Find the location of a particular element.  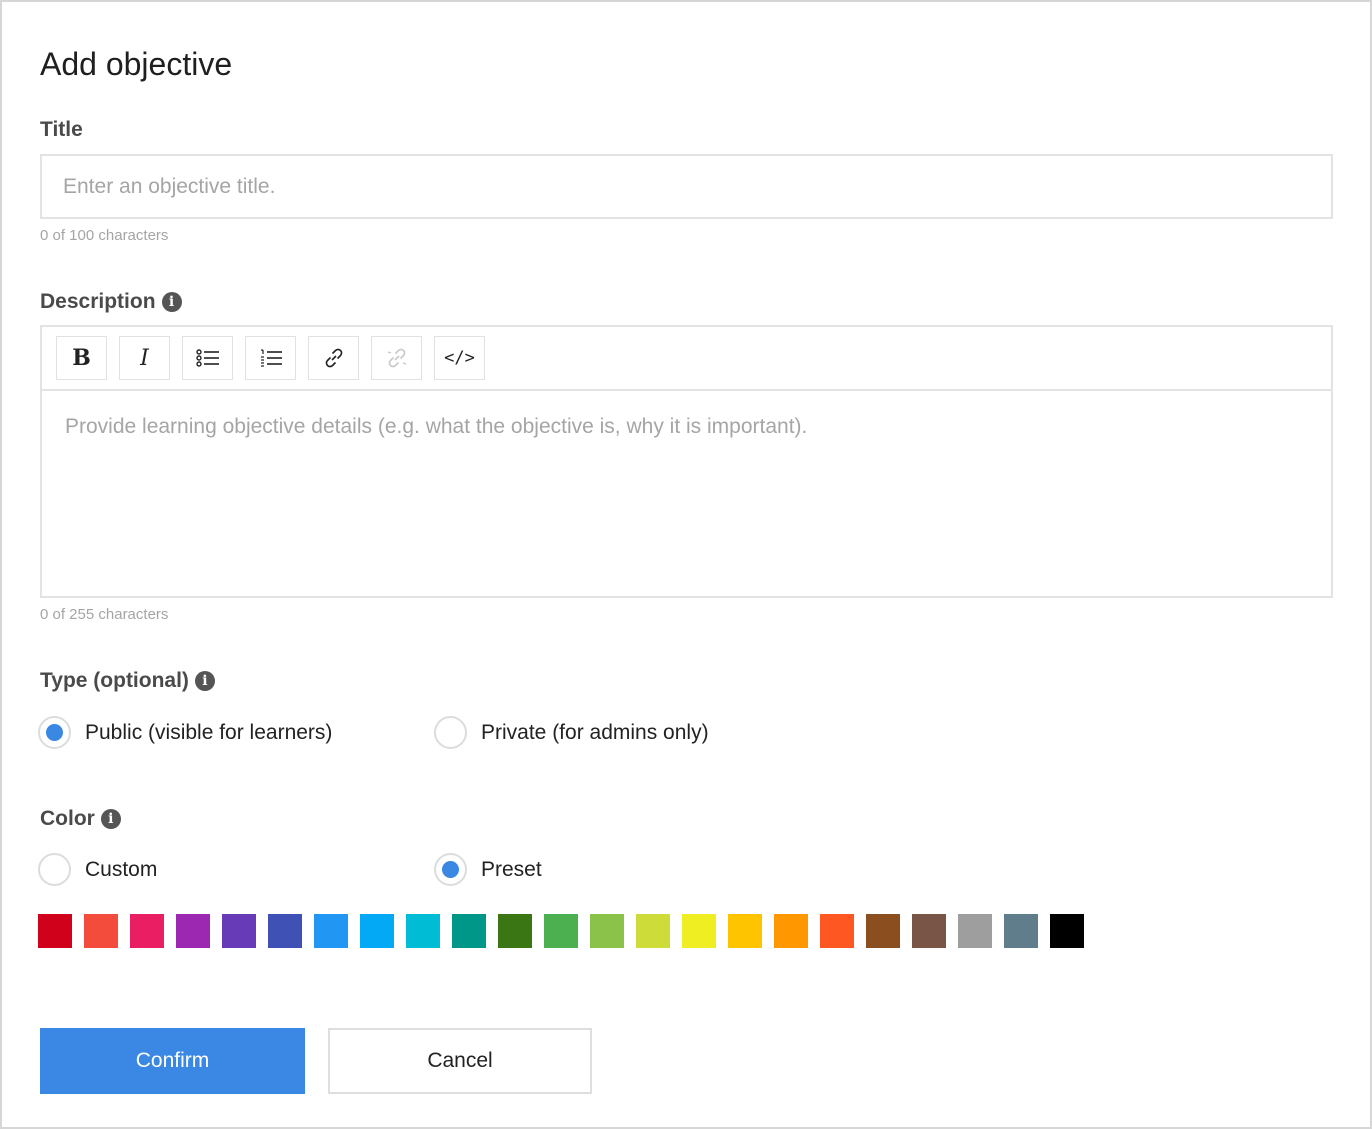

bulleted-list-icon is located at coordinates (207, 358).